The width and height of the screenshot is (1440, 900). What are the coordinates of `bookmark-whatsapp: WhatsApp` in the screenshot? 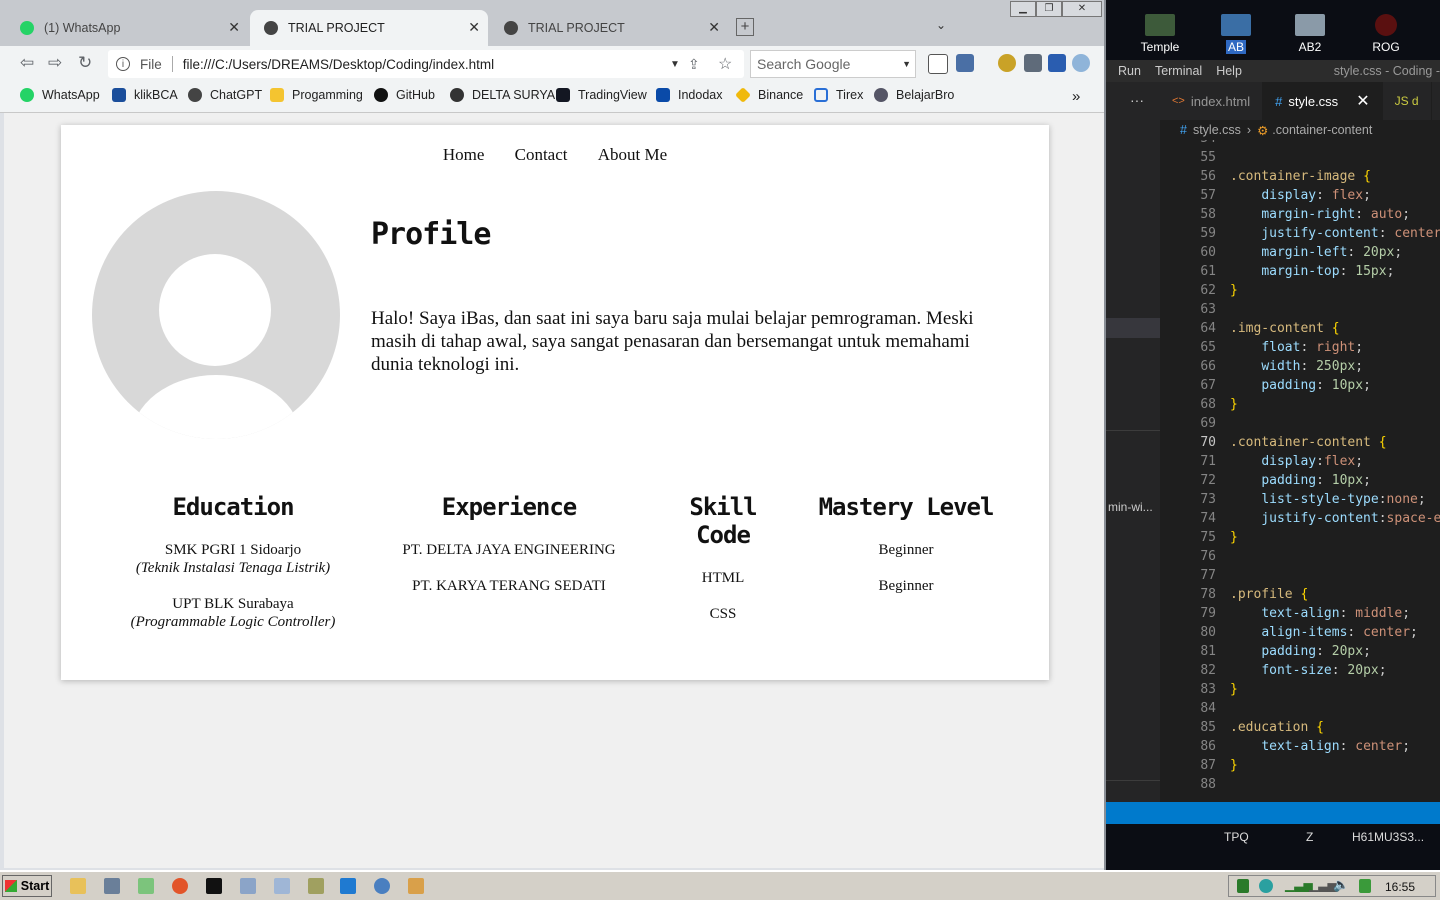 It's located at (60, 95).